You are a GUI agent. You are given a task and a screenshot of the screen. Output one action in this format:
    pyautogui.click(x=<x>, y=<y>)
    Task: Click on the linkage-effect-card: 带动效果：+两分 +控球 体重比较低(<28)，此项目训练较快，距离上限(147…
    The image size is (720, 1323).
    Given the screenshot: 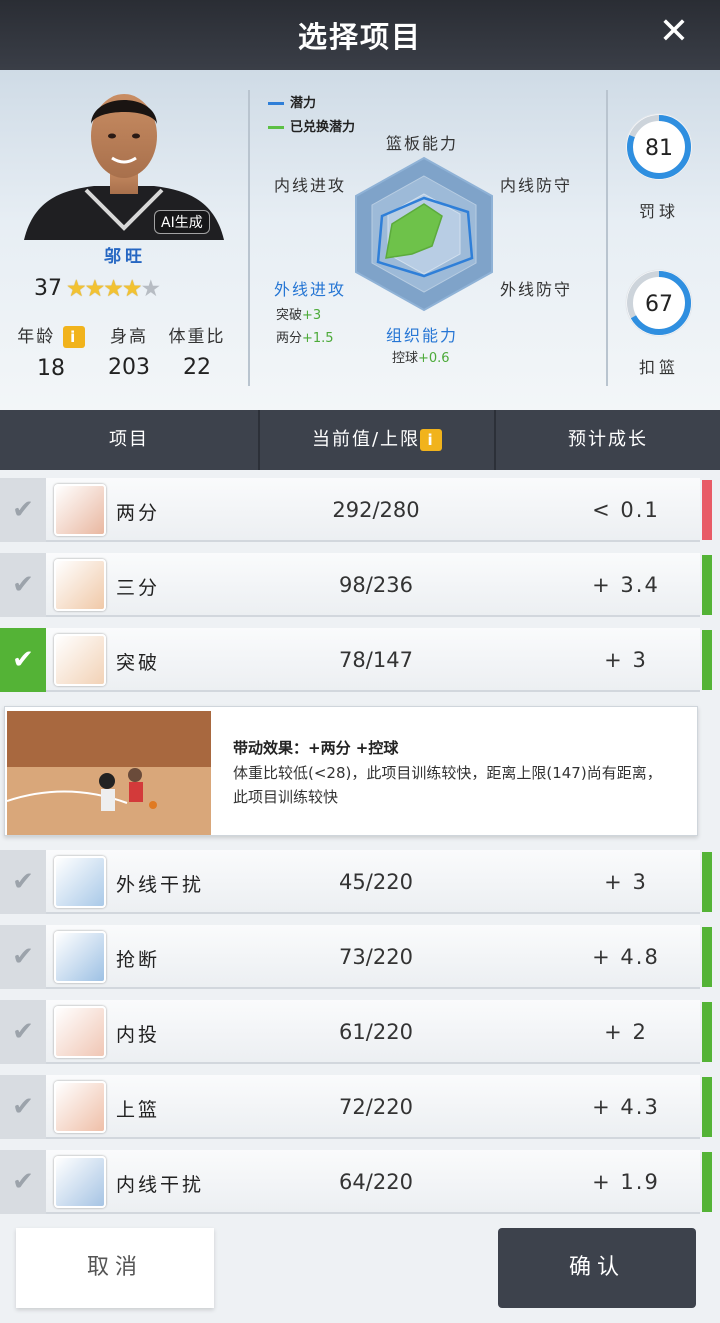 What is the action you would take?
    pyautogui.click(x=351, y=771)
    